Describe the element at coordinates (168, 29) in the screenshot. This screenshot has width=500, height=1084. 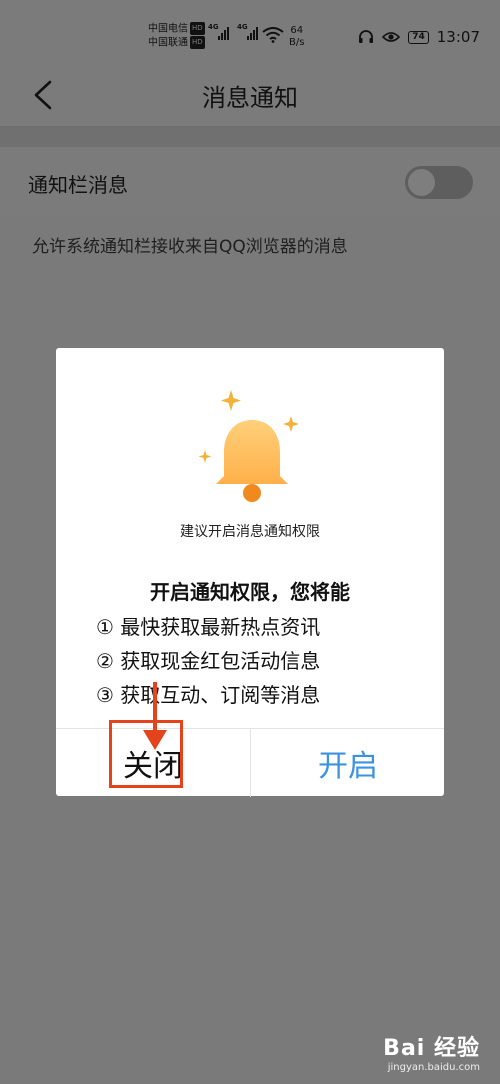
I see `carrier-1: 中国电信` at that location.